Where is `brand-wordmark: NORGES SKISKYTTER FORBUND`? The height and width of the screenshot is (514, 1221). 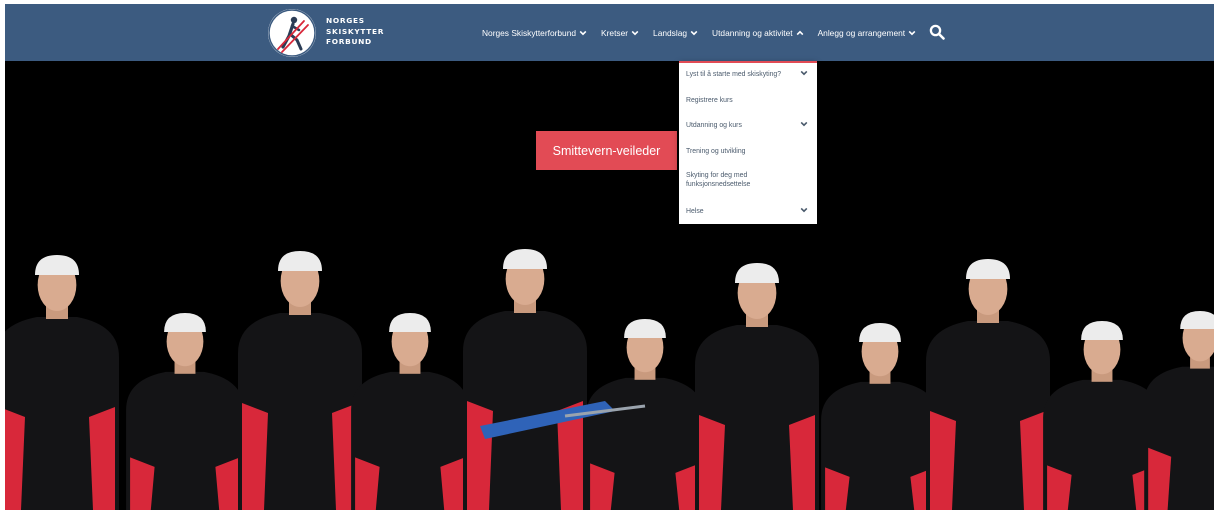 brand-wordmark: NORGES SKISKYTTER FORBUND is located at coordinates (355, 32).